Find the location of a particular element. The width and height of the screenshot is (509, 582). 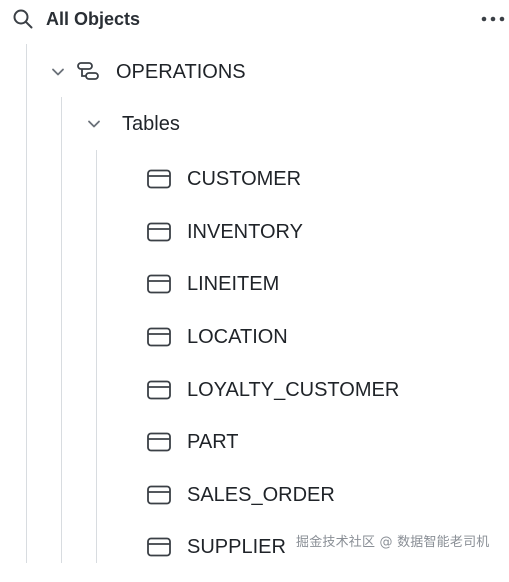

tree-node-tables: Tables is located at coordinates (132, 124).